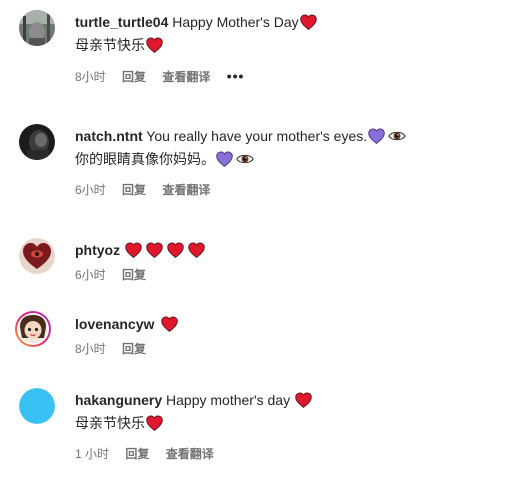 This screenshot has width=515, height=487. Describe the element at coordinates (236, 76) in the screenshot. I see `more-options-icon: •••` at that location.